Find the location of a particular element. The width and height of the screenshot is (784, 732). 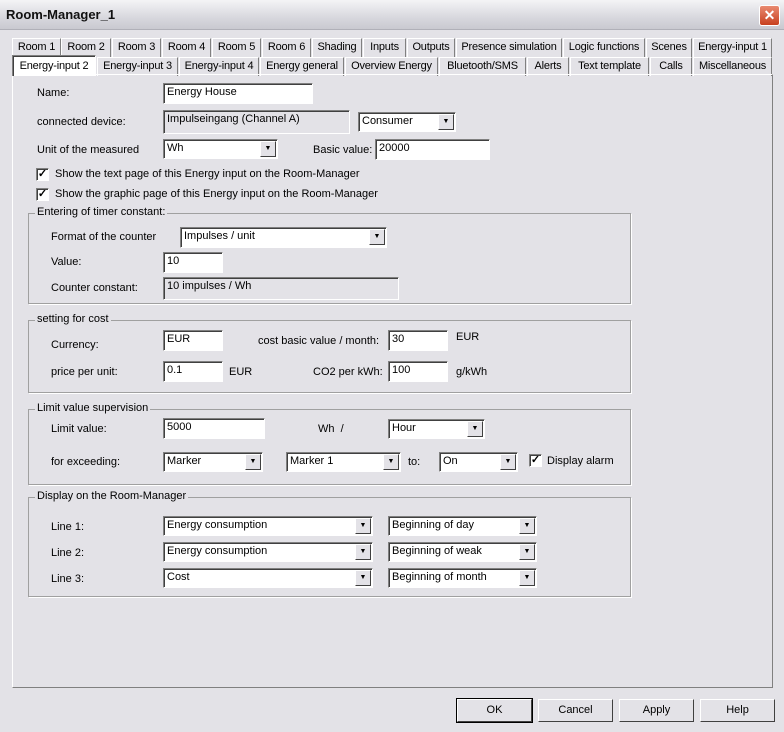

line-period: Beginning of weak is located at coordinates (437, 551).